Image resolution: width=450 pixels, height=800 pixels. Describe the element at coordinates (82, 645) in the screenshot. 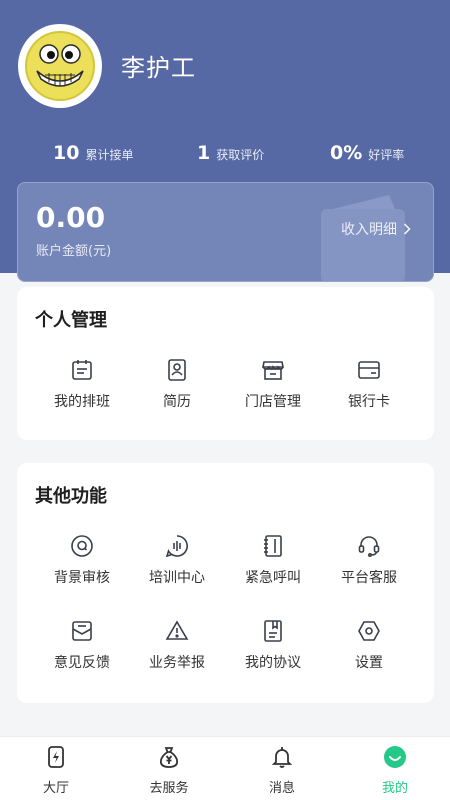

I see `menu-item-feedback: 意见反馈` at that location.